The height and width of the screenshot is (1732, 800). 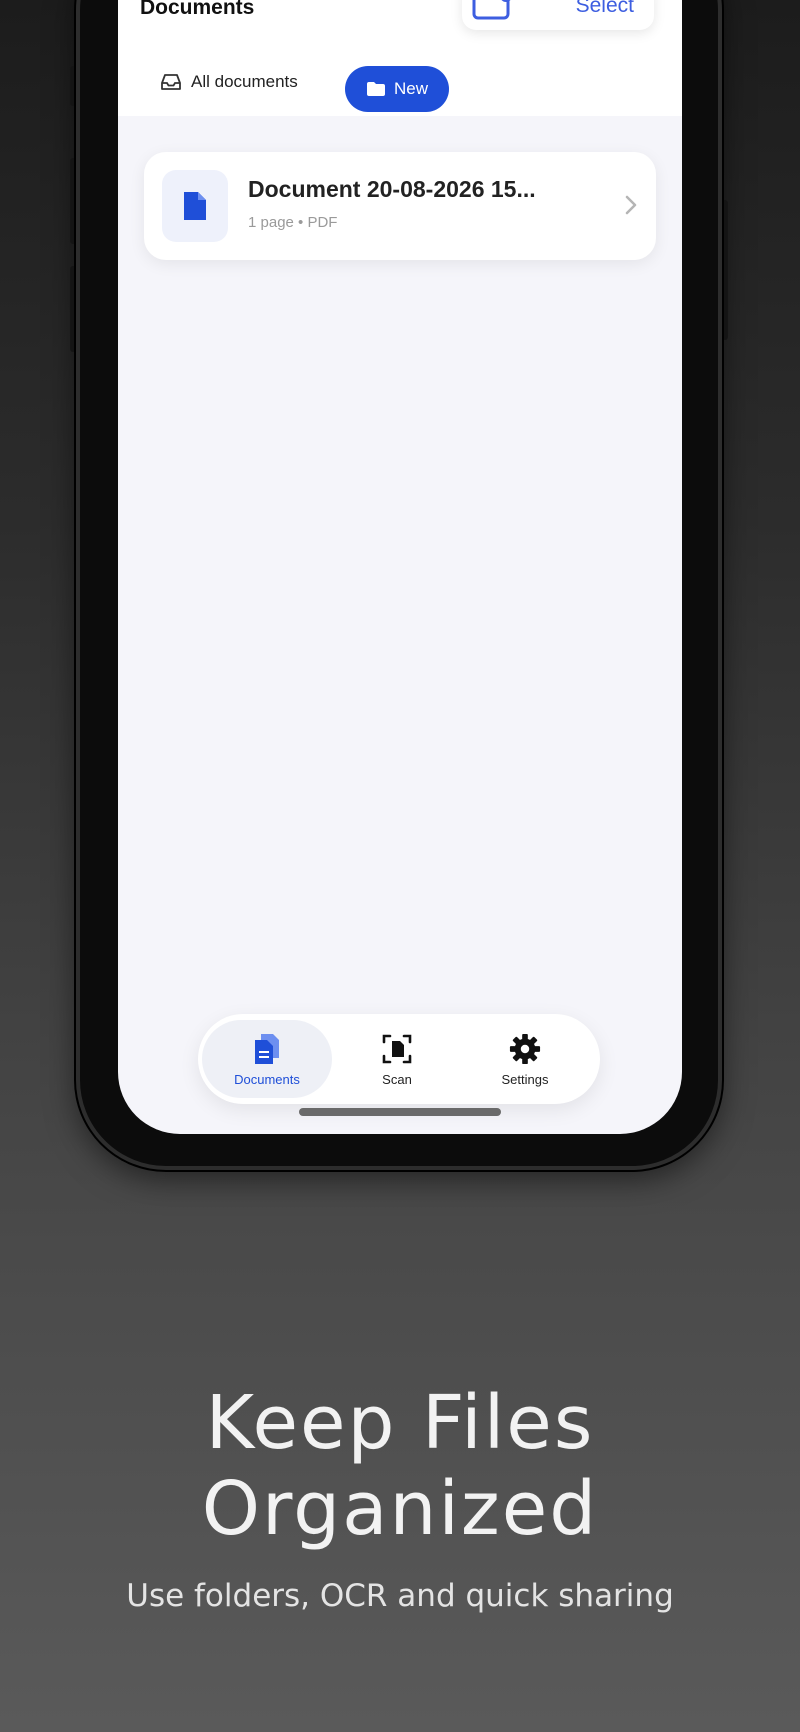 I want to click on new-folder-chip: New, so click(x=397, y=89).